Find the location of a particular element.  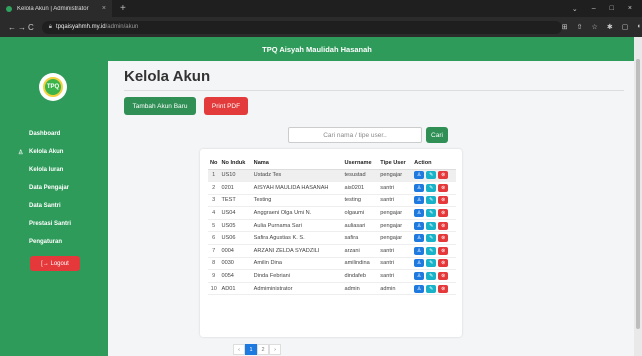

column-header-username: Username is located at coordinates (360, 163).